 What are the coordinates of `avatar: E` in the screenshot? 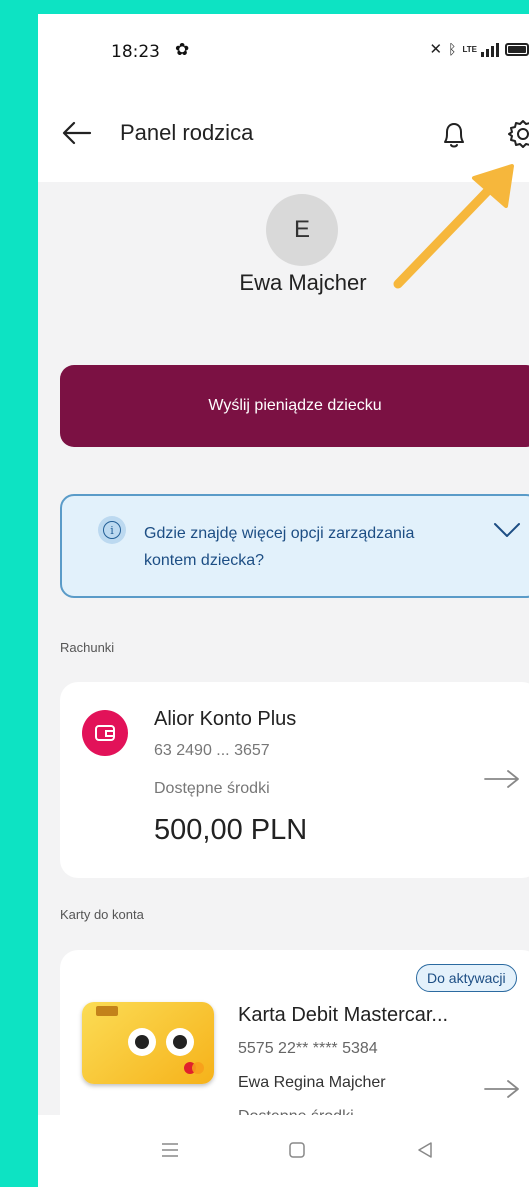 It's located at (302, 230).